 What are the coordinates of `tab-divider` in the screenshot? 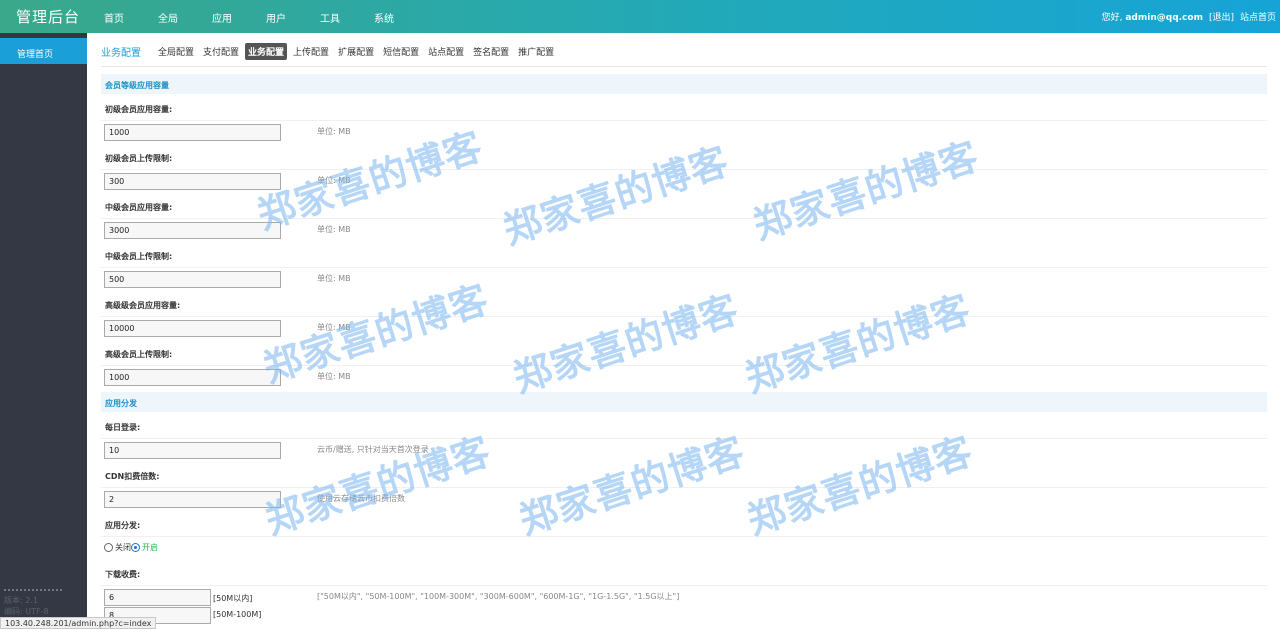 It's located at (684, 66).